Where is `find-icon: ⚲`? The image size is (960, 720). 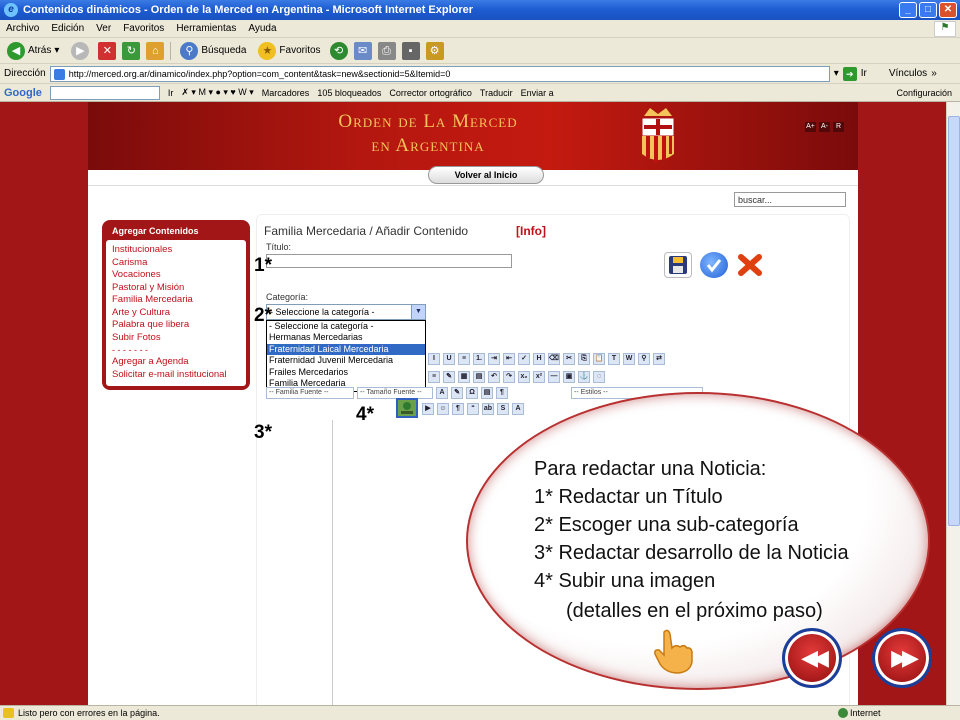 find-icon: ⚲ is located at coordinates (644, 359).